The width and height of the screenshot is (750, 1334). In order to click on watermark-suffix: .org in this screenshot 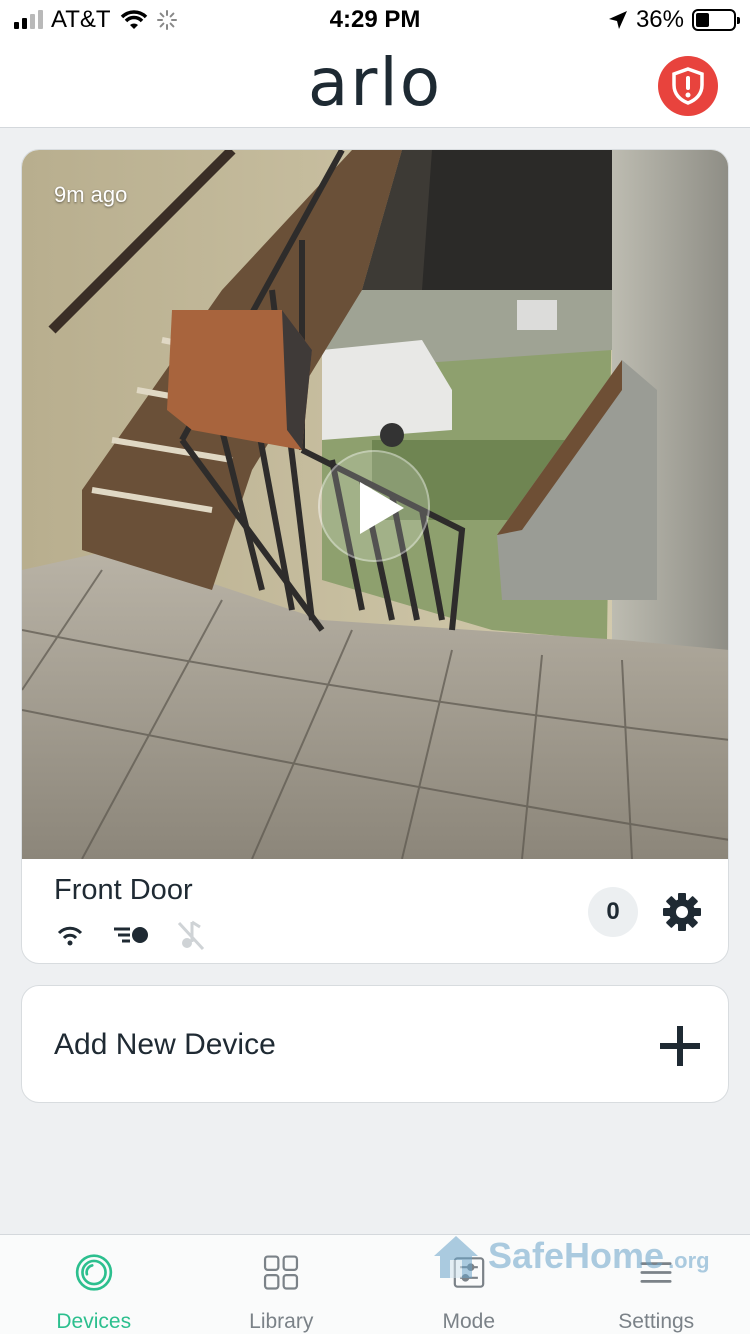, I will do `click(689, 1260)`.